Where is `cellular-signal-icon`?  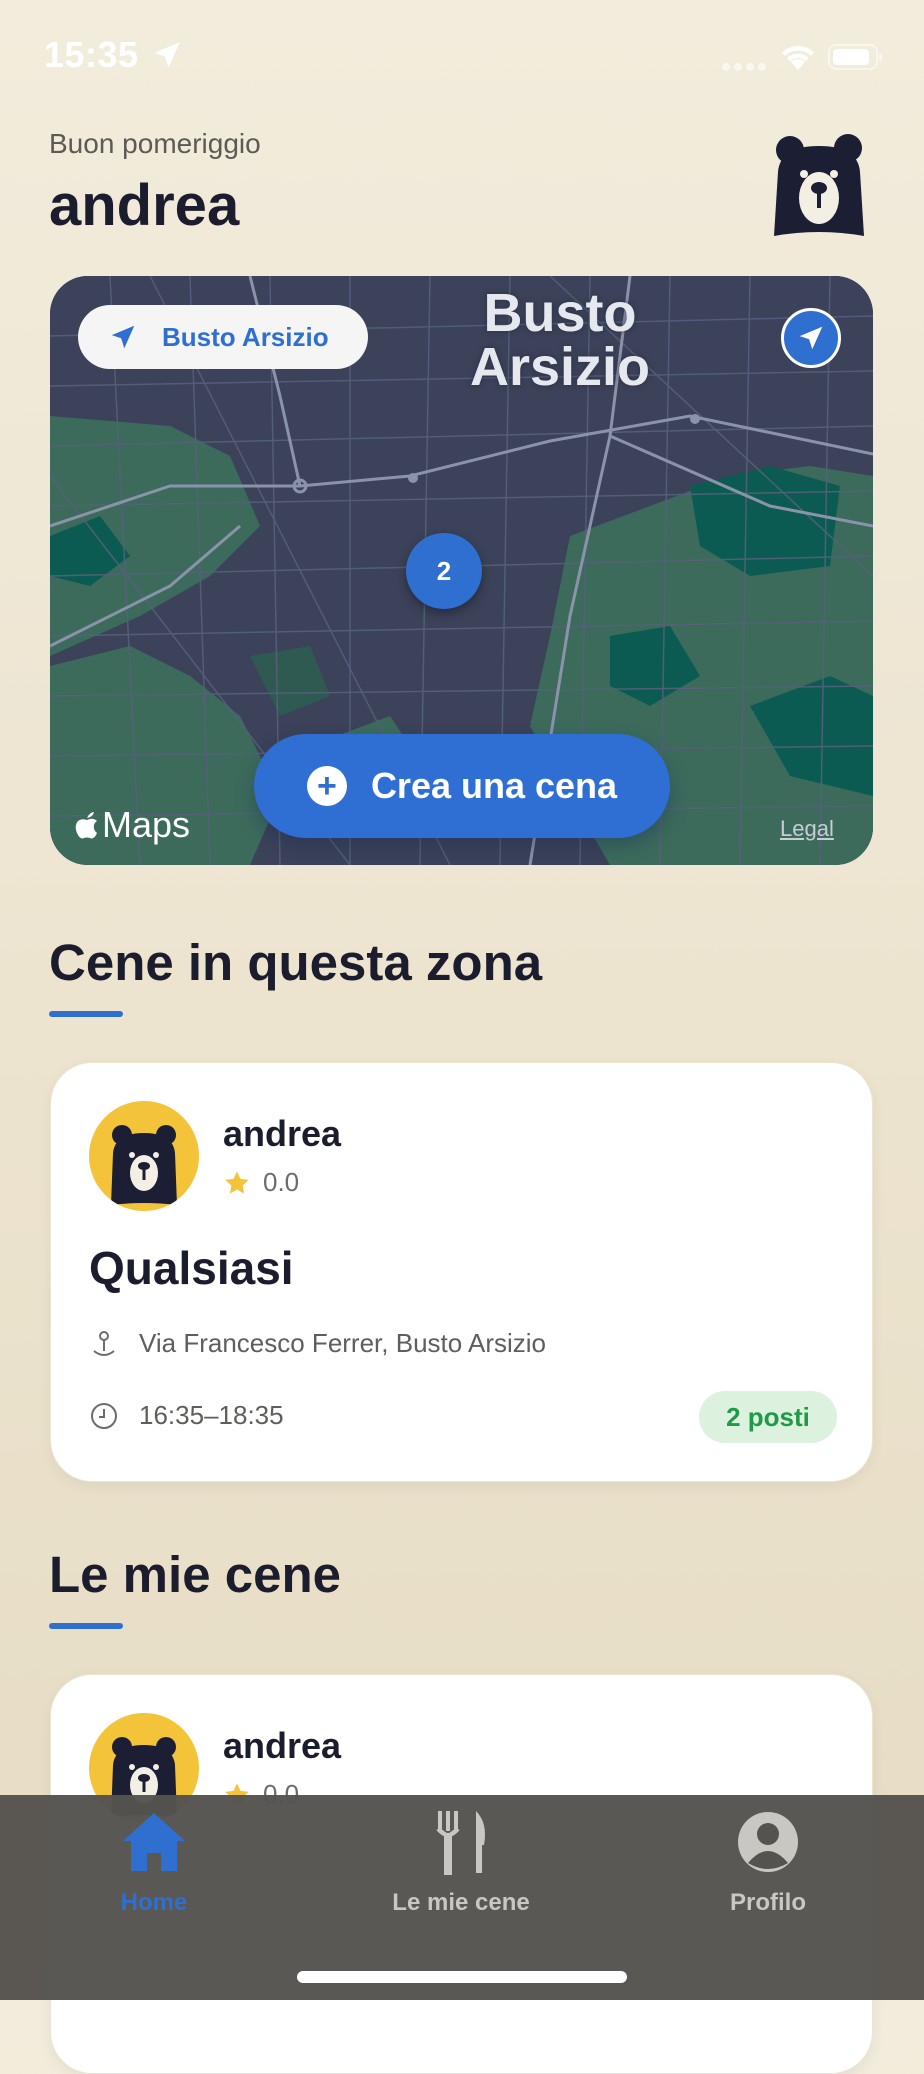
cellular-signal-icon is located at coordinates (746, 67).